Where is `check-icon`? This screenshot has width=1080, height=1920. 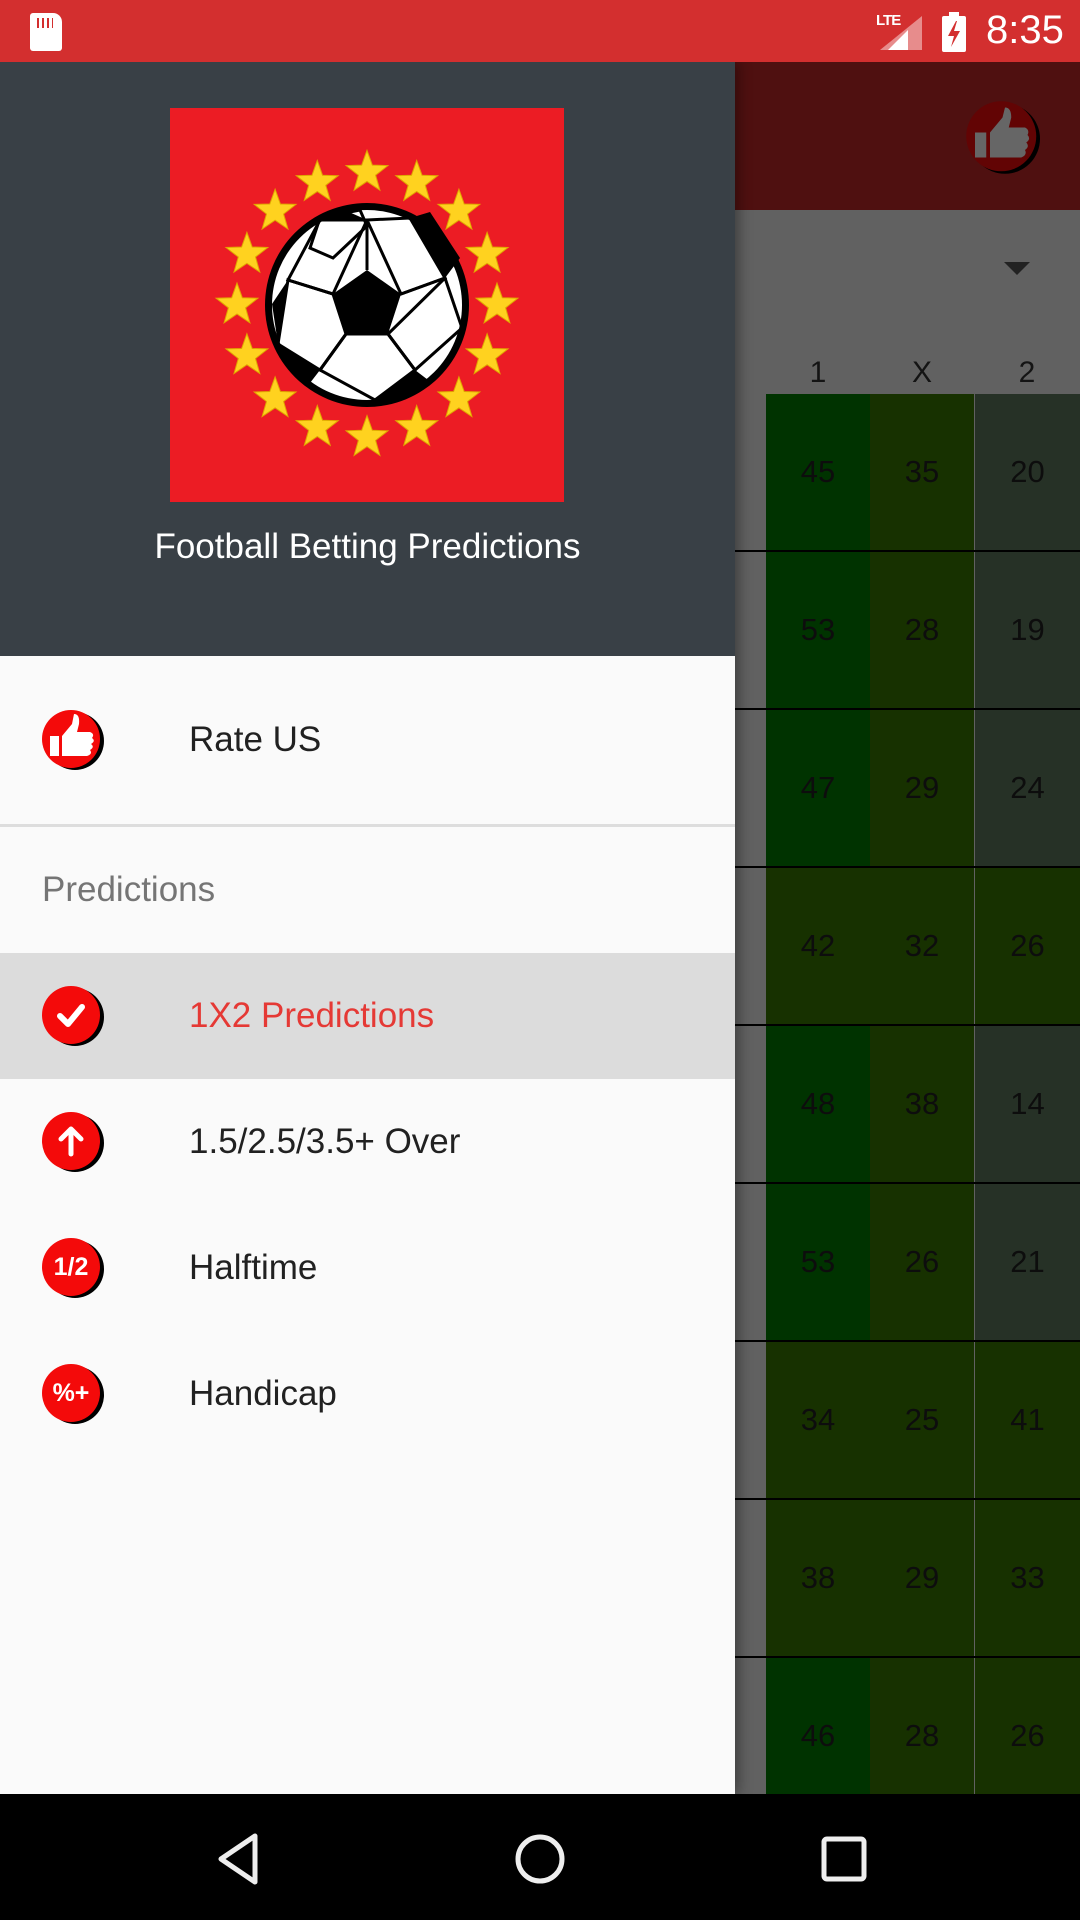
check-icon is located at coordinates (73, 1016).